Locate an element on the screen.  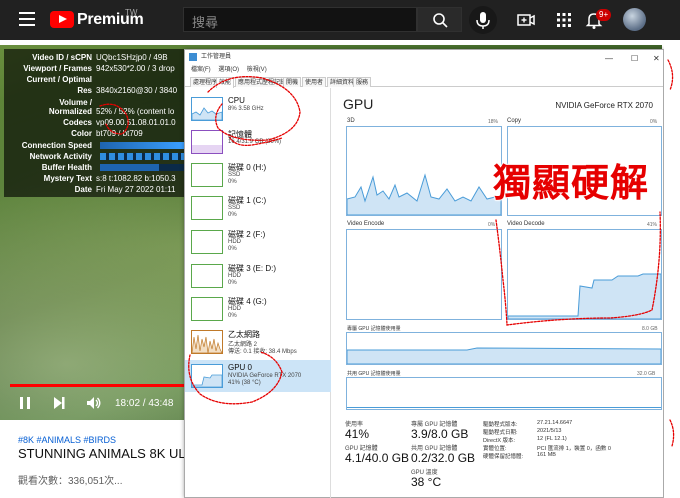
voice-search-button is located at coordinates (483, 20).